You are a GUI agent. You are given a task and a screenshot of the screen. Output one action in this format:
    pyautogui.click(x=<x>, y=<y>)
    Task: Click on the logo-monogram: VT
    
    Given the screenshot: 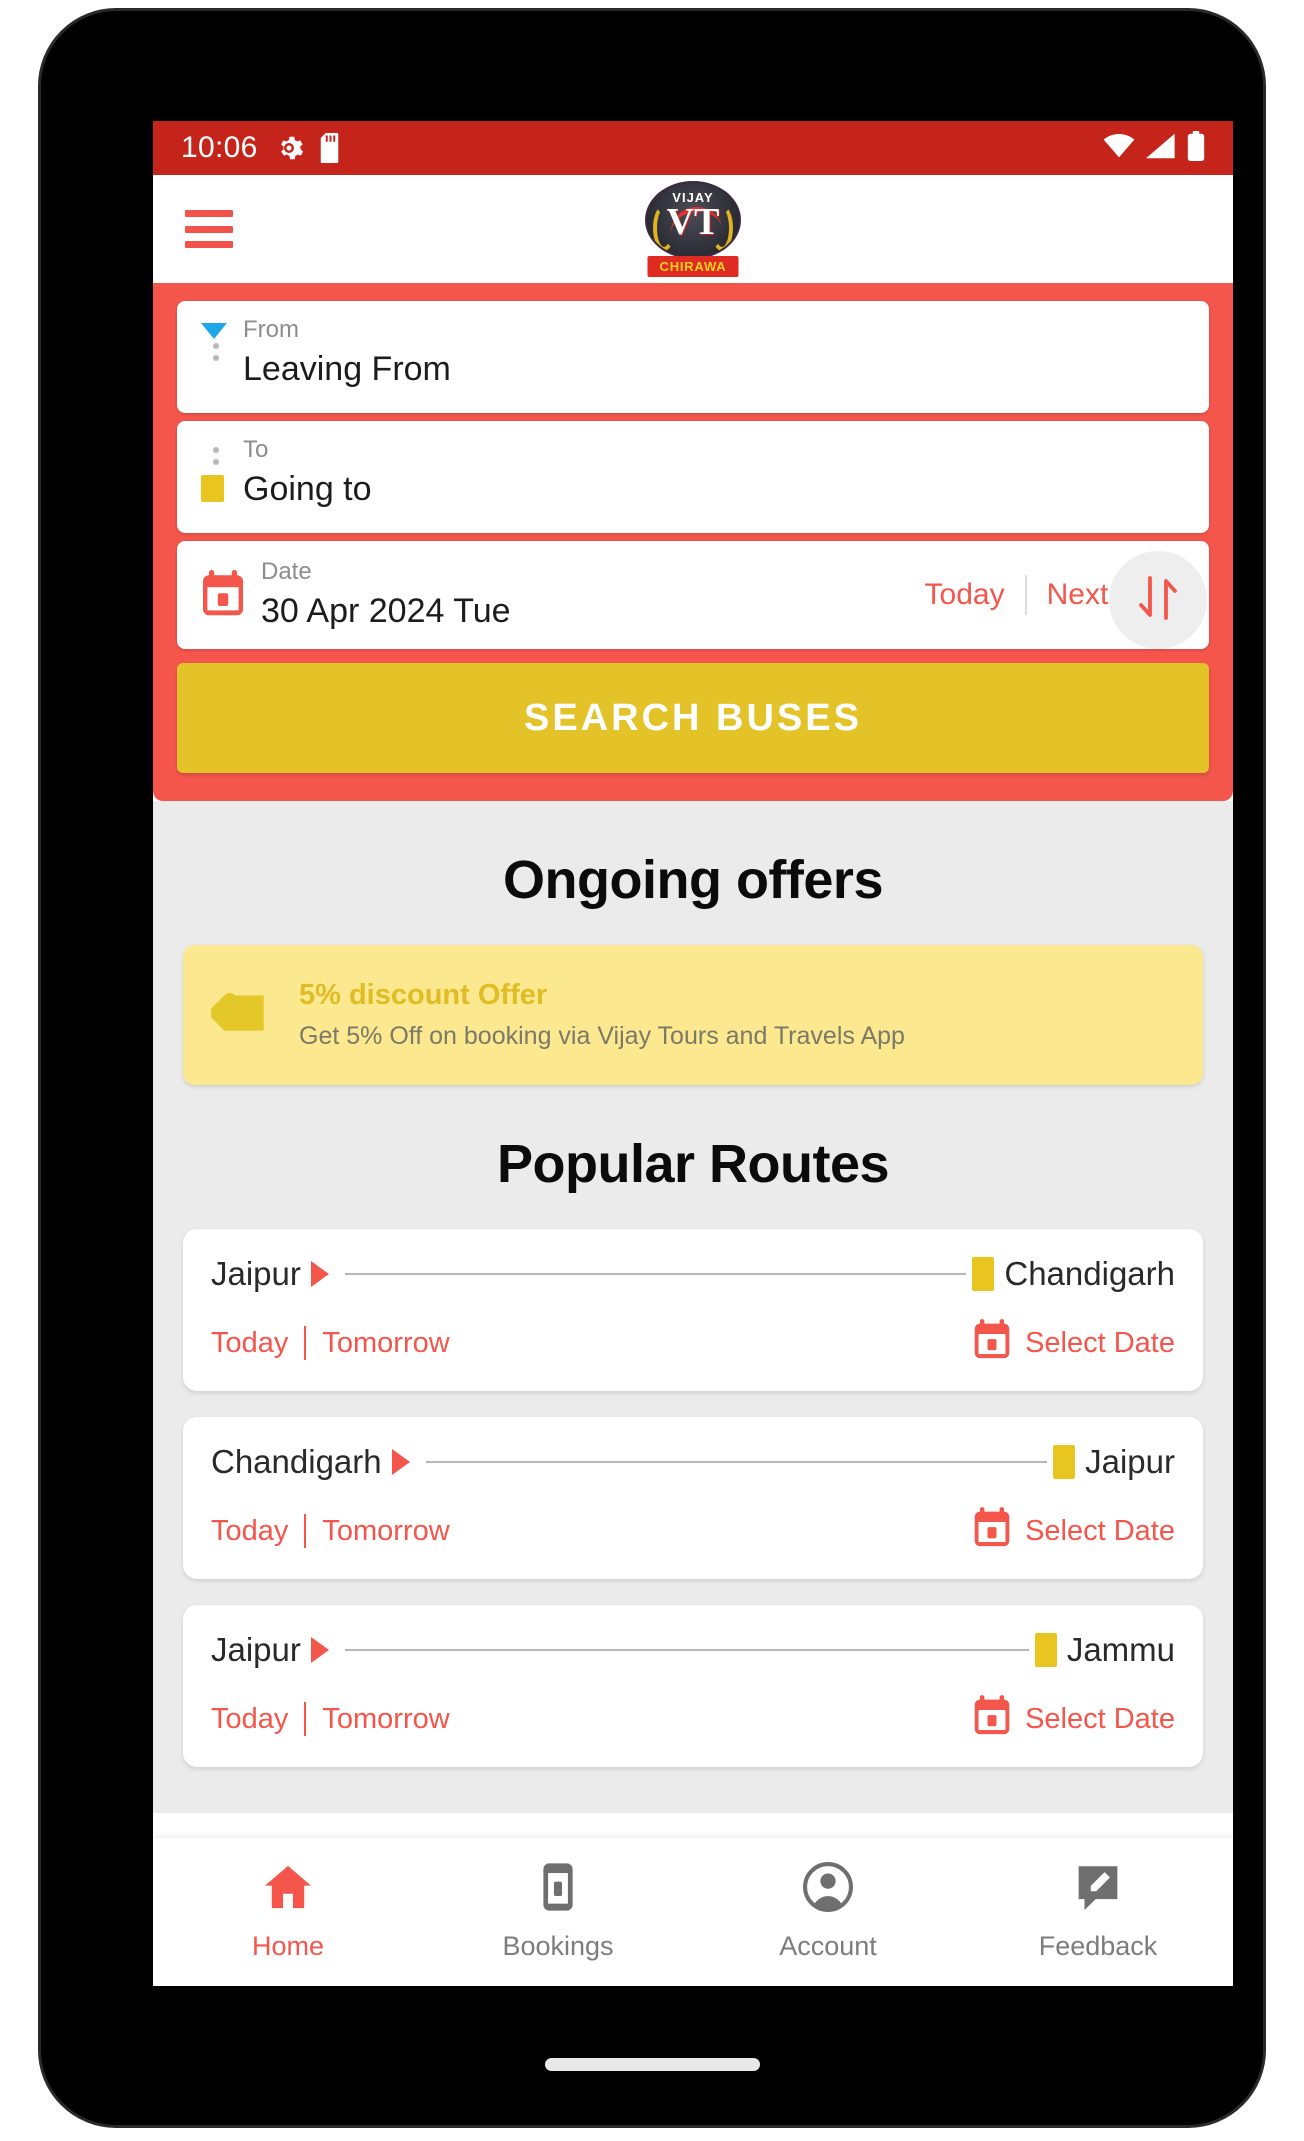 What is the action you would take?
    pyautogui.click(x=693, y=222)
    